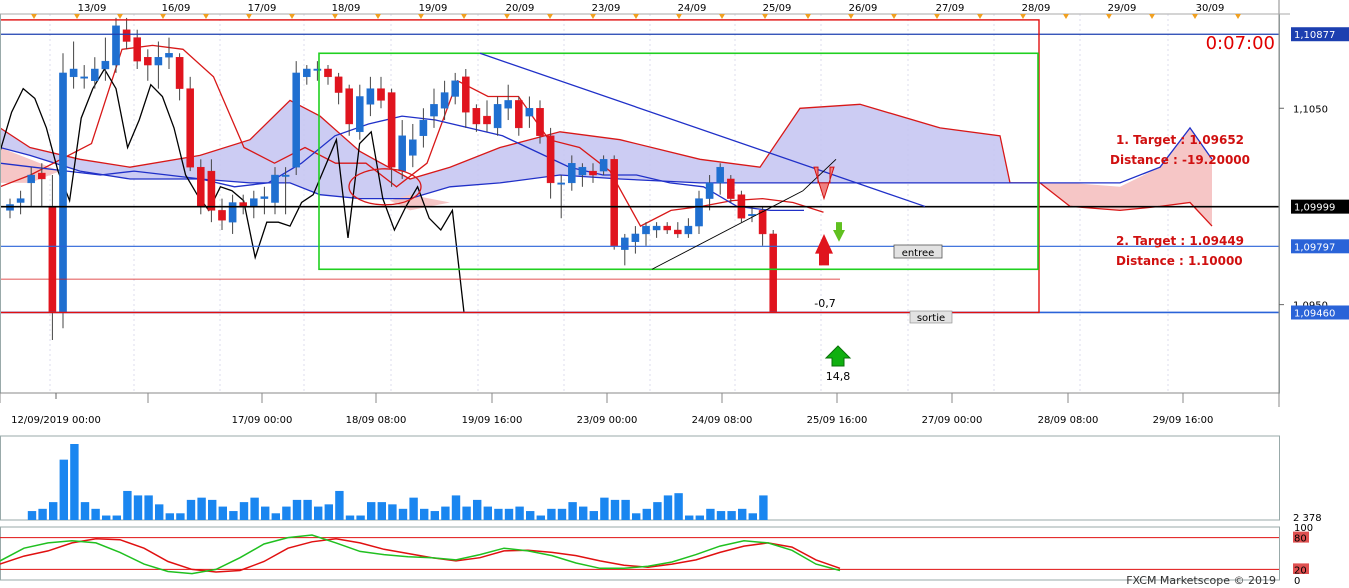 The image size is (1349, 588). Describe the element at coordinates (1210, 8) in the screenshot. I see `top-date-label: 30/09` at that location.